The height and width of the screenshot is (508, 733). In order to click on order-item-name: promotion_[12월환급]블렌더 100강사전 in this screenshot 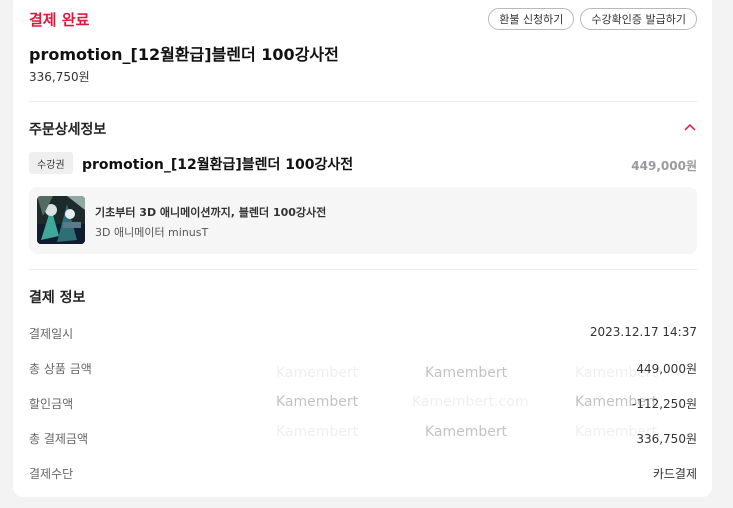, I will do `click(218, 165)`.